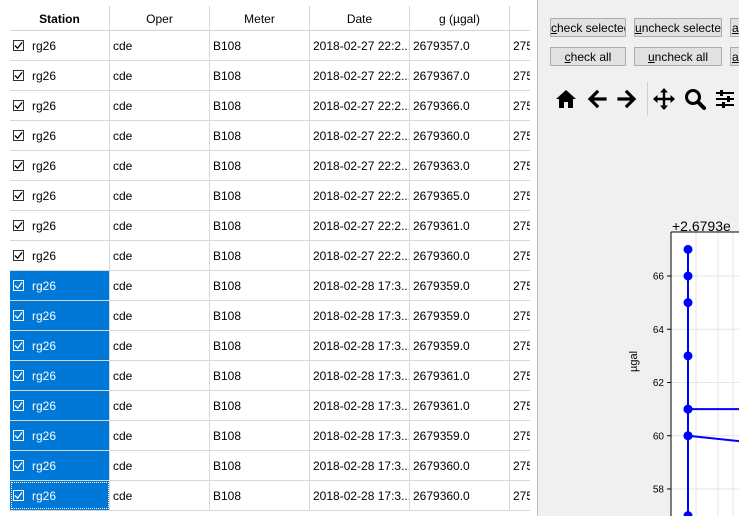 Image resolution: width=739 pixels, height=516 pixels. What do you see at coordinates (588, 27) in the screenshot?
I see `check-selected-button: check selected` at bounding box center [588, 27].